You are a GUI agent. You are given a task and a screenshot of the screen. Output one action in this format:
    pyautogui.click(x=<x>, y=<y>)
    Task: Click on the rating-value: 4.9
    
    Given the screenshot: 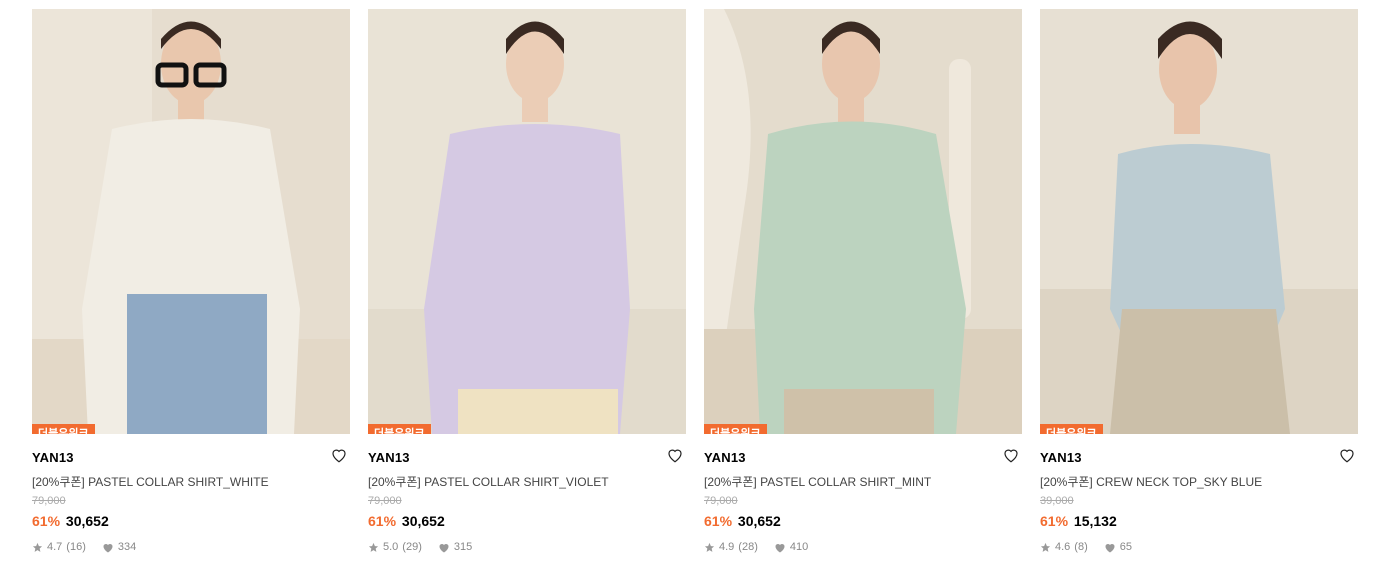 What is the action you would take?
    pyautogui.click(x=727, y=547)
    